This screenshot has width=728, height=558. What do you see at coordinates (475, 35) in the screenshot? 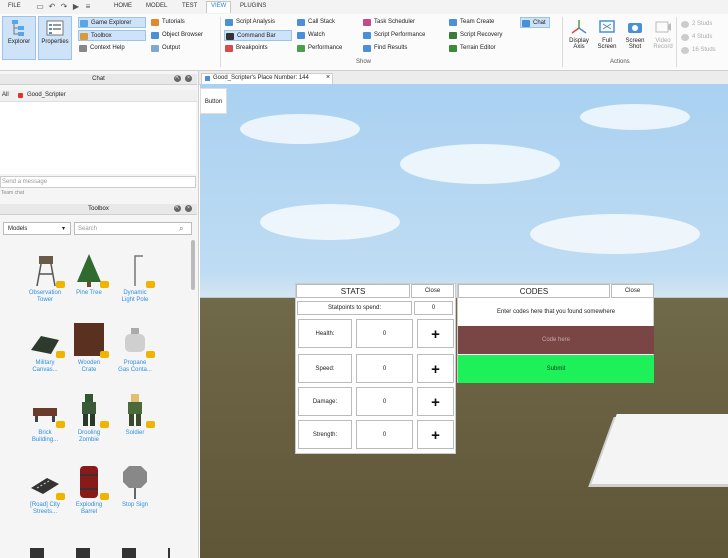
I see `script-recovery-button: Script Recovery` at bounding box center [475, 35].